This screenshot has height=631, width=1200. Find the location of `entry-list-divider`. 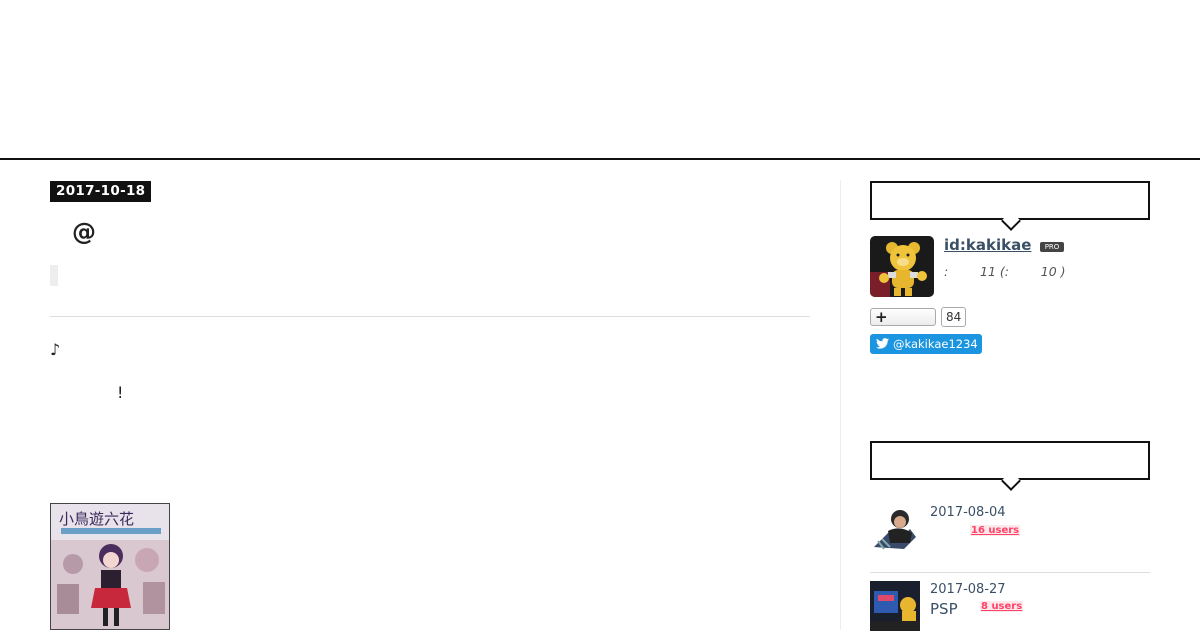

entry-list-divider is located at coordinates (1010, 572).